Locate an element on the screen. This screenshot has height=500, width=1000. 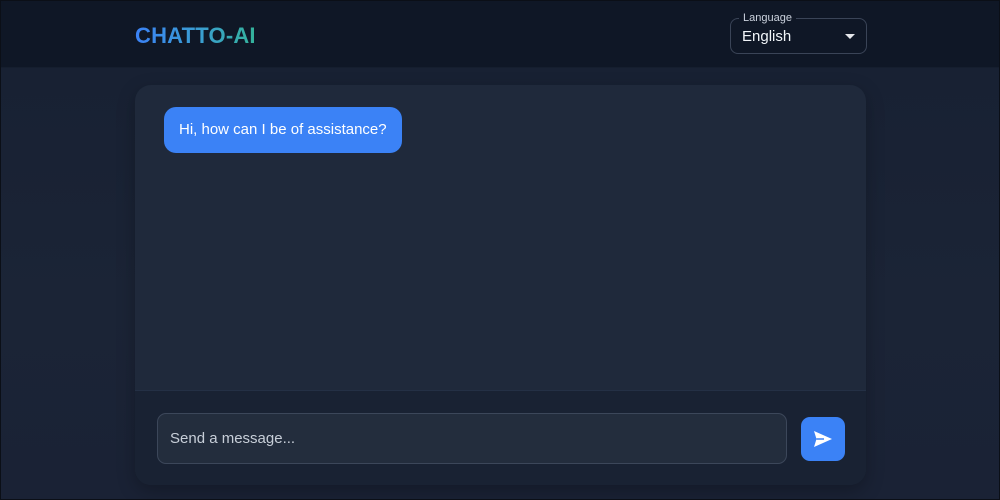
message-composer is located at coordinates (500, 437).